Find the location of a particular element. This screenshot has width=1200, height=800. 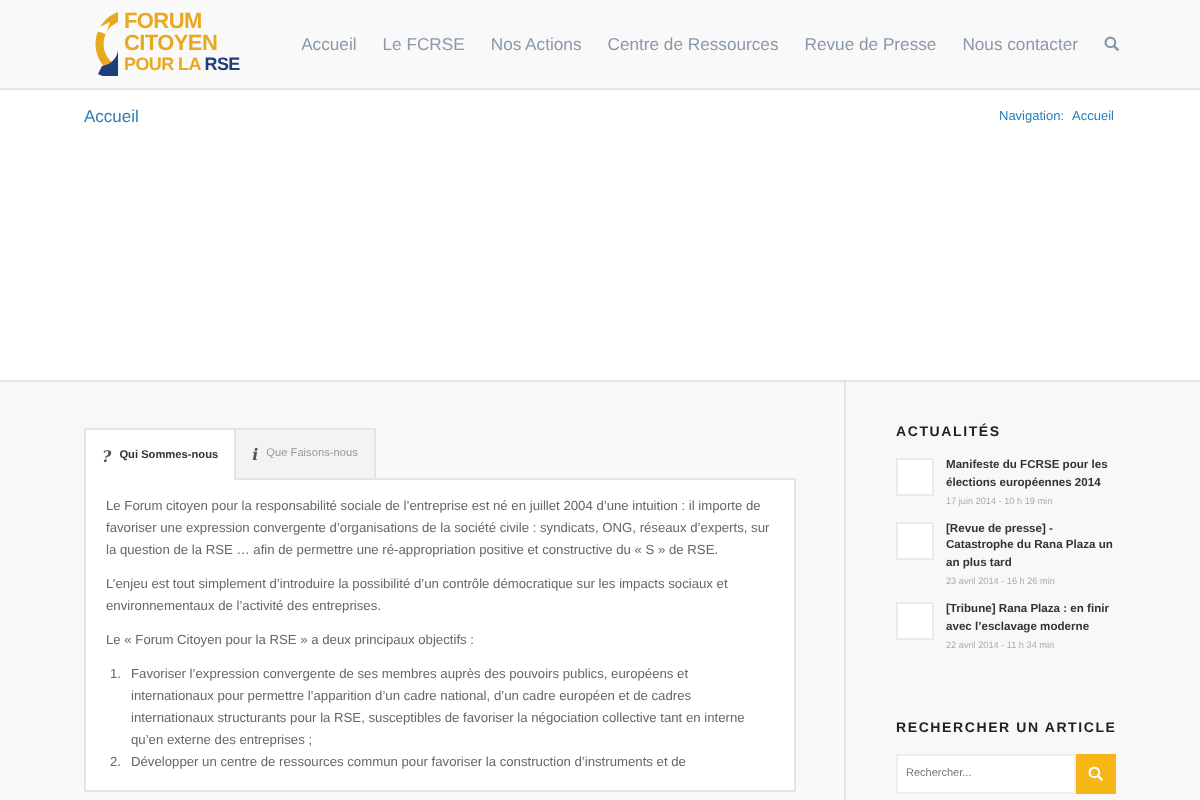

nav-link: Nos Actions is located at coordinates (536, 44).